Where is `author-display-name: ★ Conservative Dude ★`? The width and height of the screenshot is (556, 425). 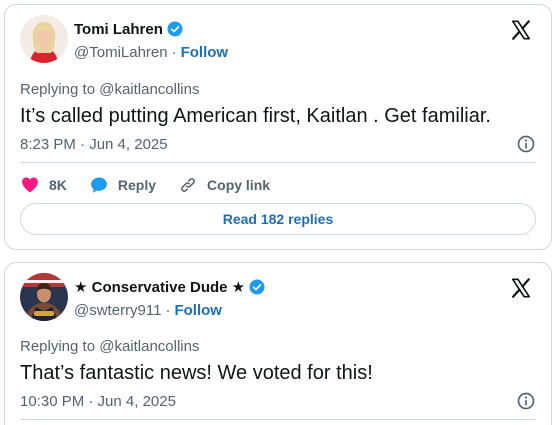
author-display-name: ★ Conservative Dude ★ is located at coordinates (159, 287).